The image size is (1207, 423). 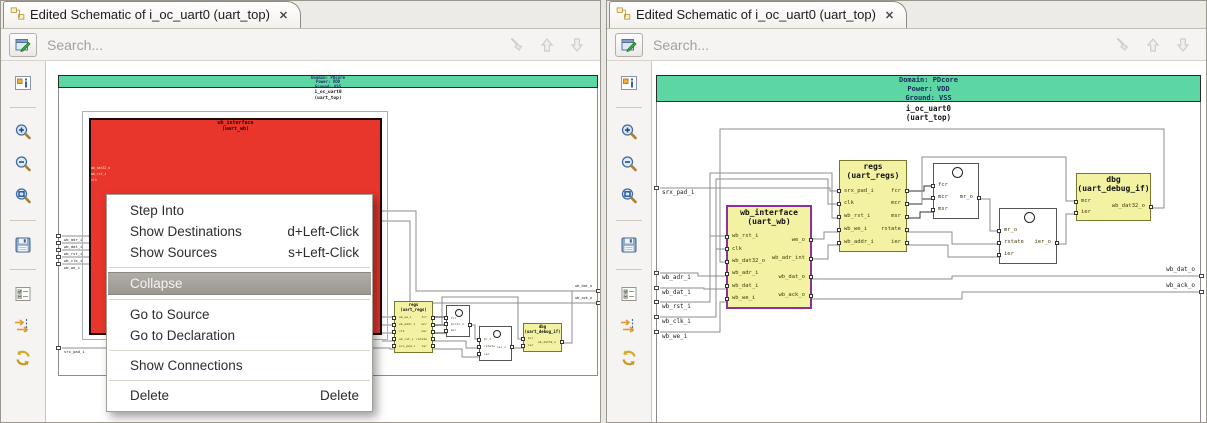 I want to click on menu-item-go-to-declaration: Go to Declaration, so click(x=239, y=335).